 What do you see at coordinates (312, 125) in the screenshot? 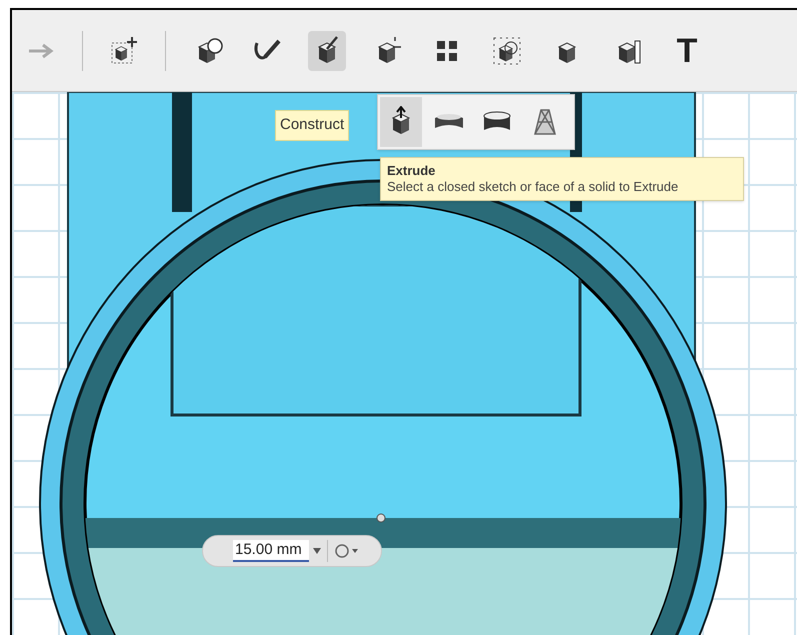
I see `construct-label: Construct` at bounding box center [312, 125].